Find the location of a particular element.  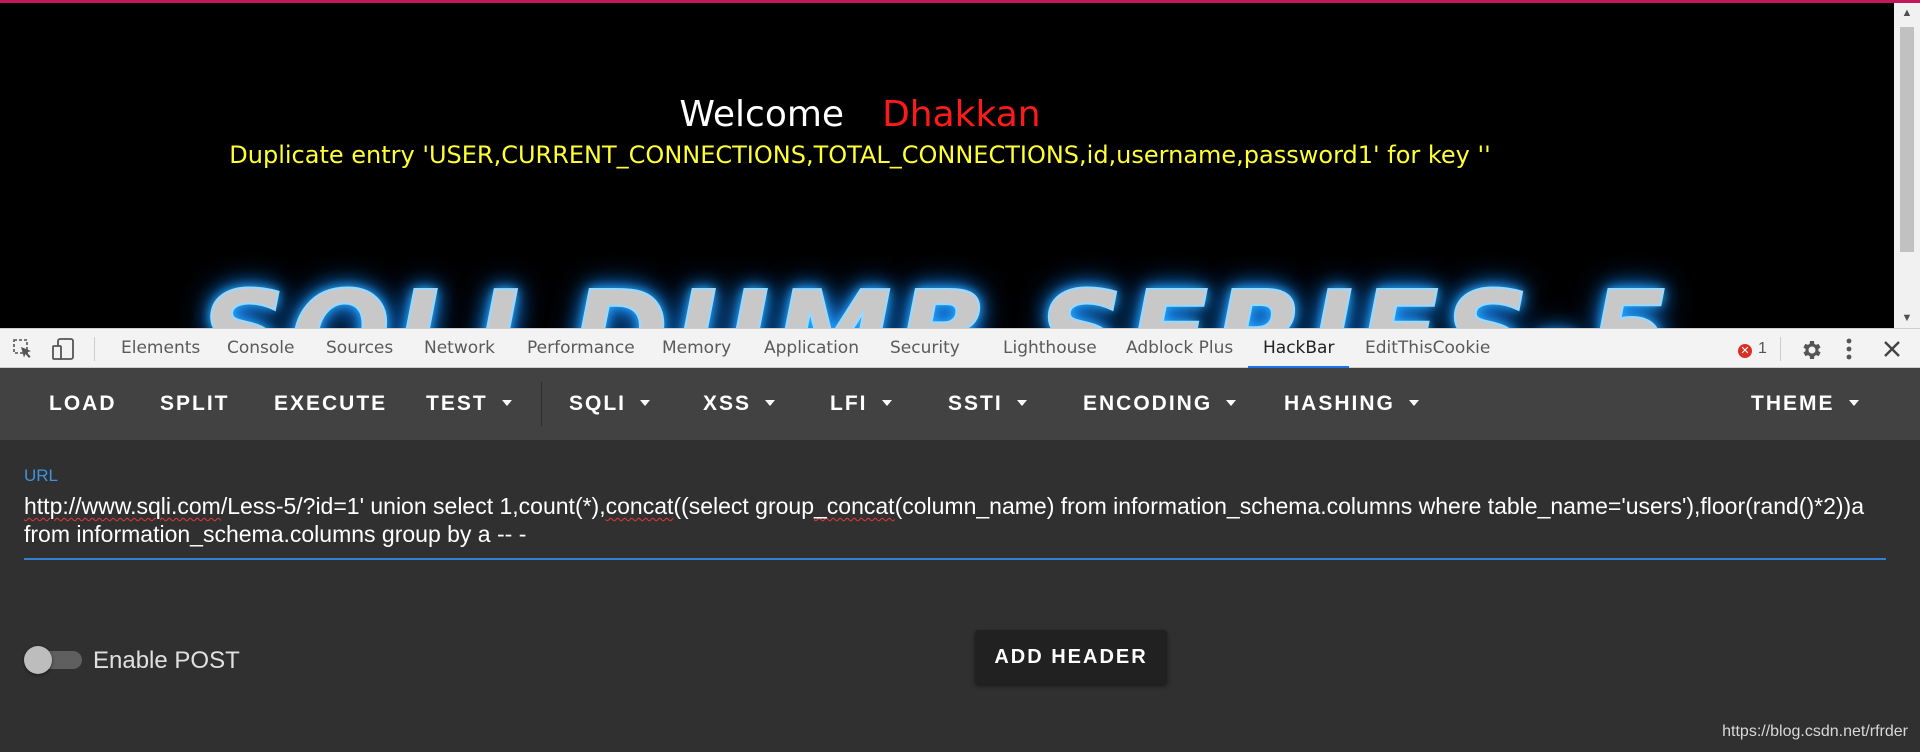

lfi-label: LFI is located at coordinates (849, 403).